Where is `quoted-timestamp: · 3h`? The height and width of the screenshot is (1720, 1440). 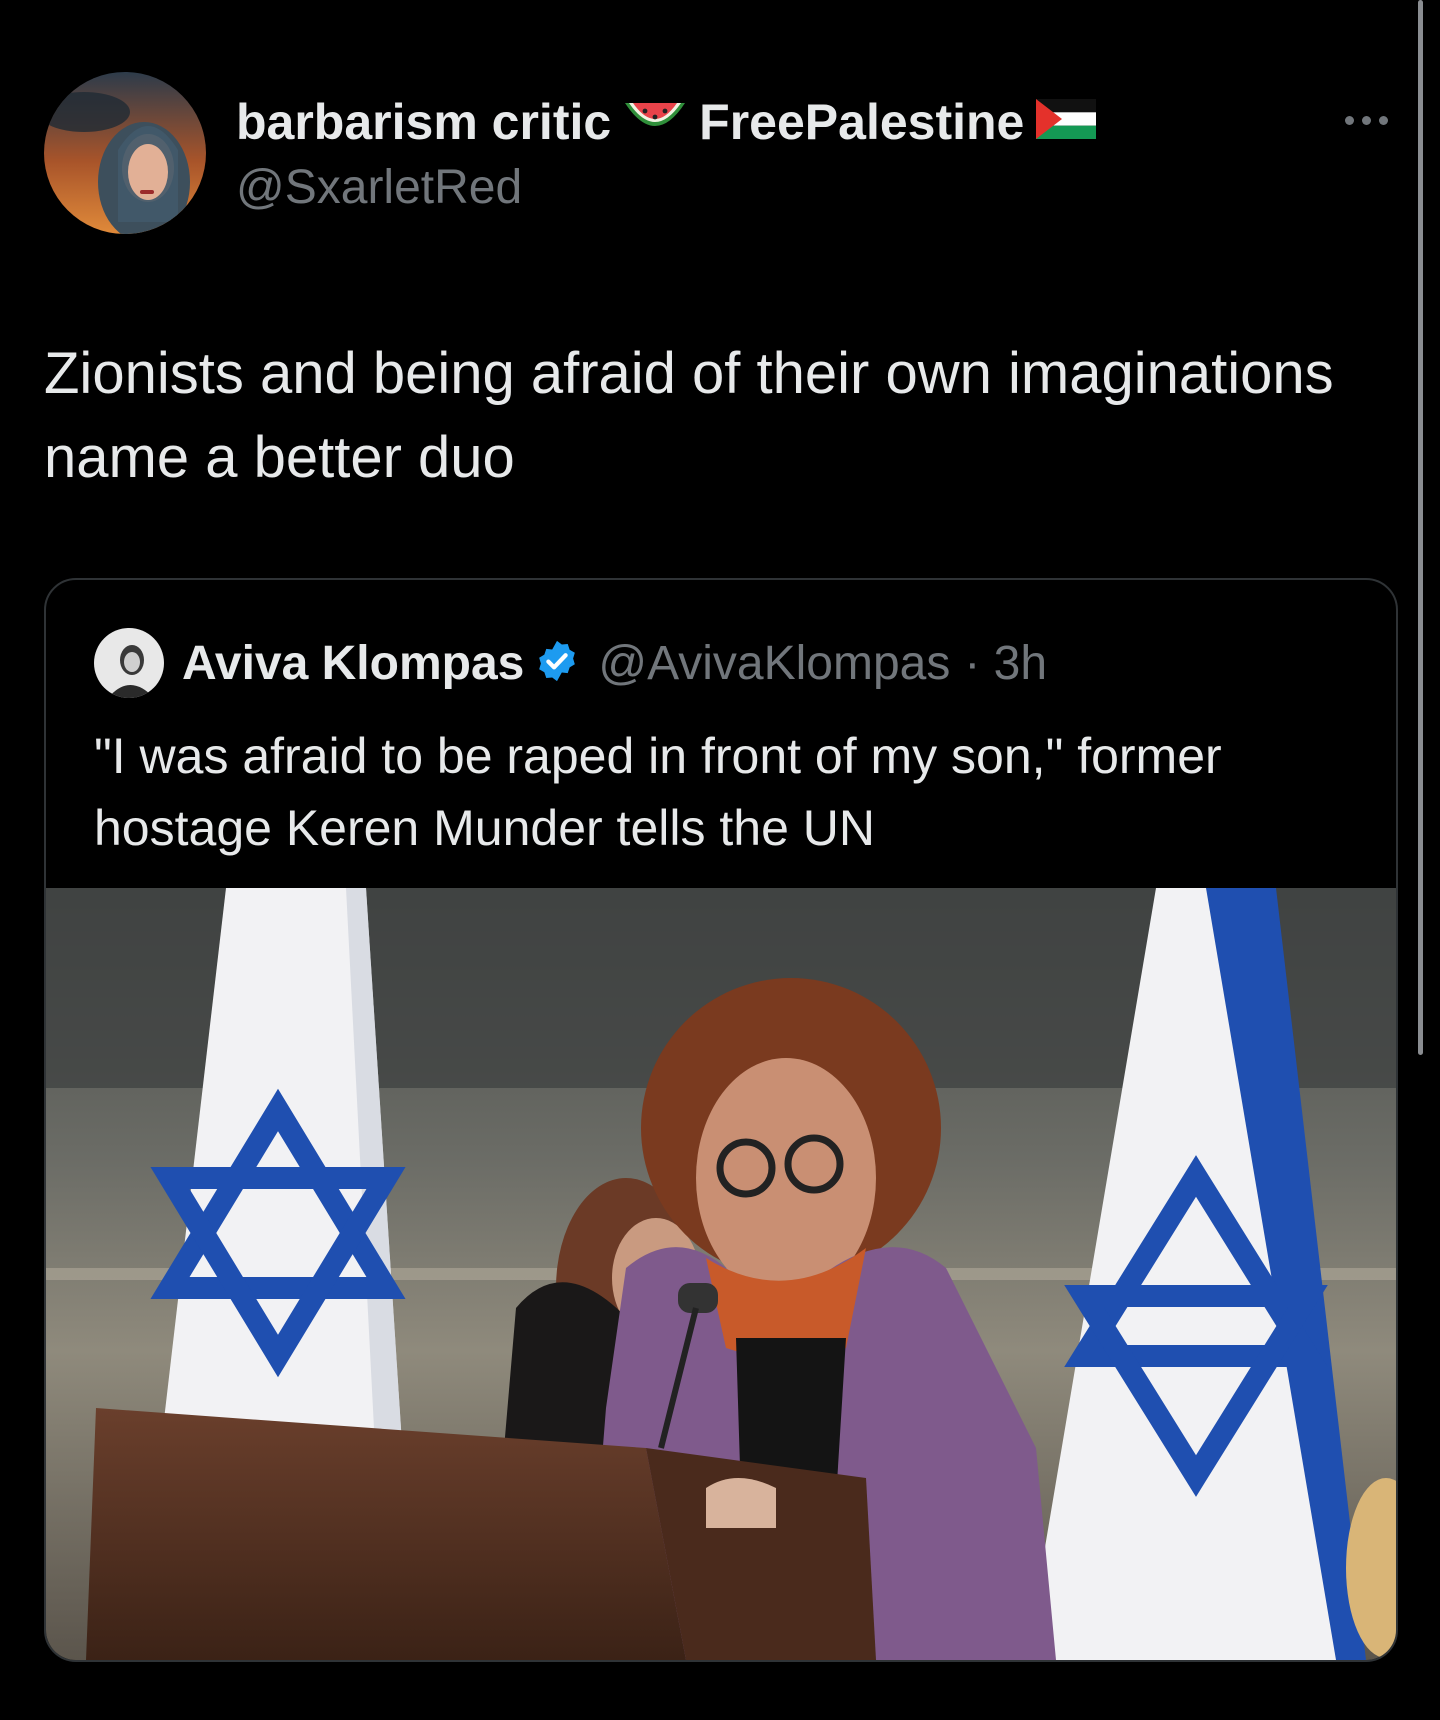
quoted-timestamp: · 3h is located at coordinates (1006, 663).